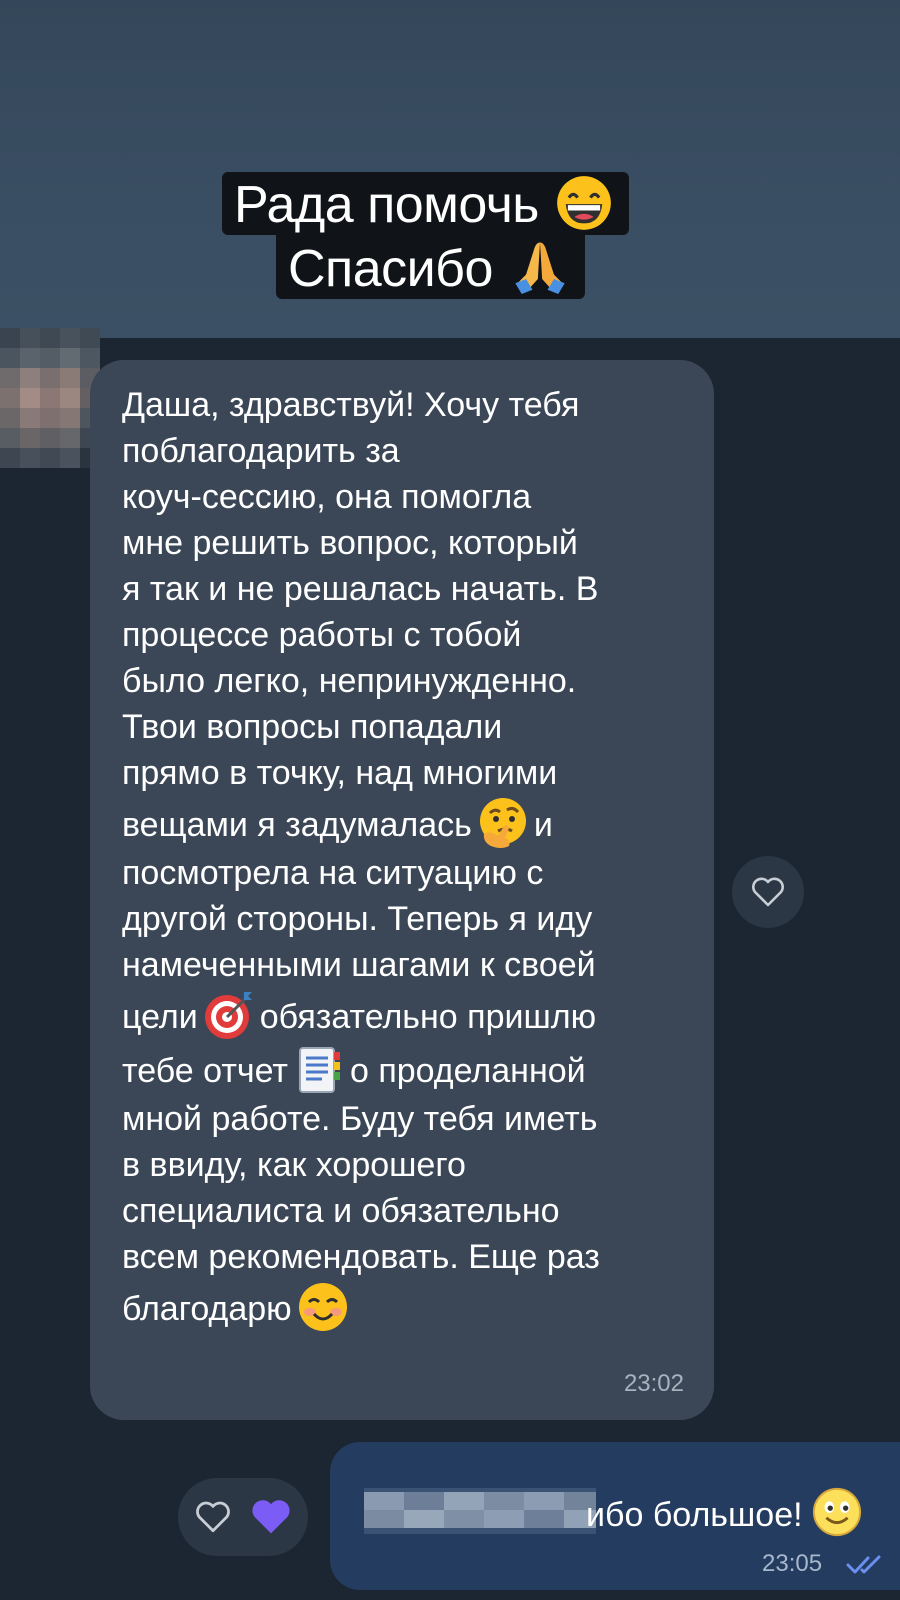  I want to click on folded-hands-icon, so click(540, 268).